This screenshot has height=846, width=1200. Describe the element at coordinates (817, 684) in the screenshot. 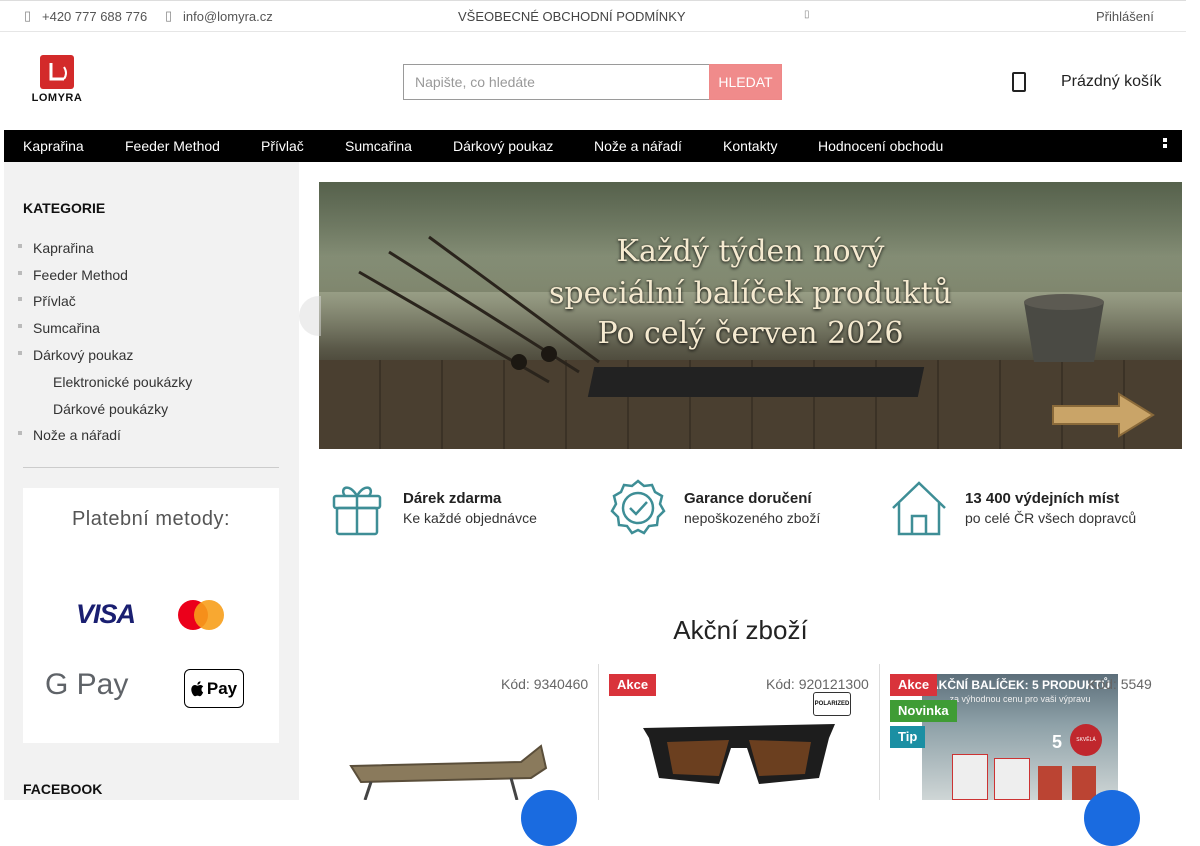

I see `product-code: Kód: 920121300` at that location.